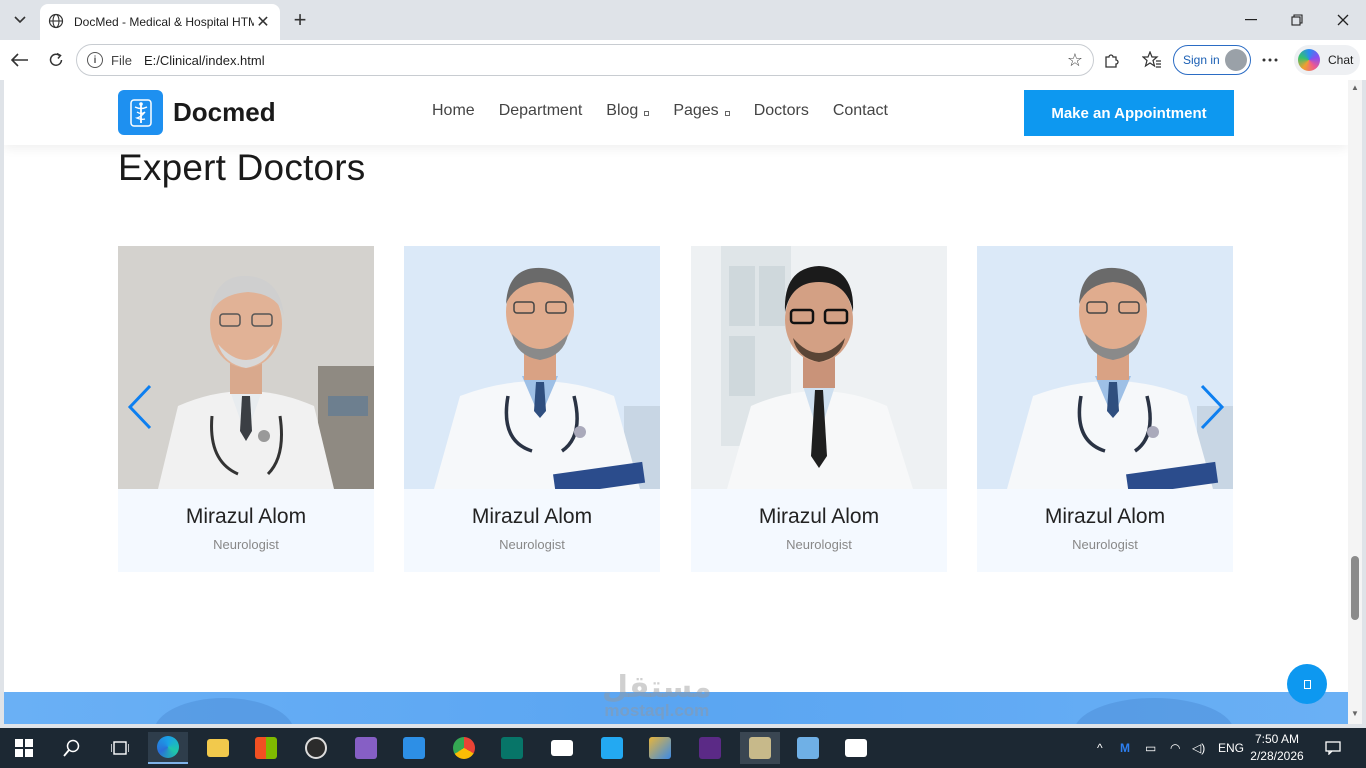 The image size is (1366, 768). What do you see at coordinates (121, 60) in the screenshot?
I see `address-scheme-label: File` at bounding box center [121, 60].